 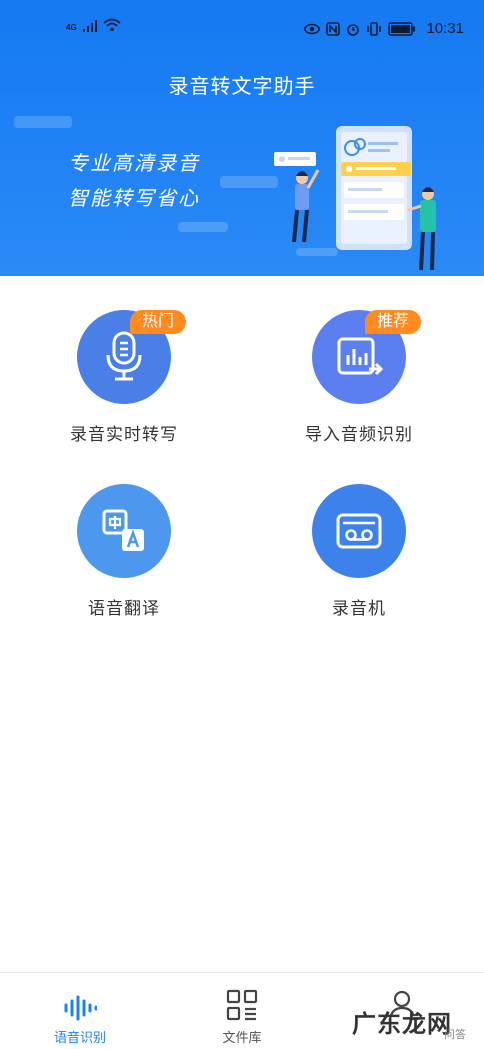 What do you see at coordinates (402, 28) in the screenshot?
I see `battery-icon` at bounding box center [402, 28].